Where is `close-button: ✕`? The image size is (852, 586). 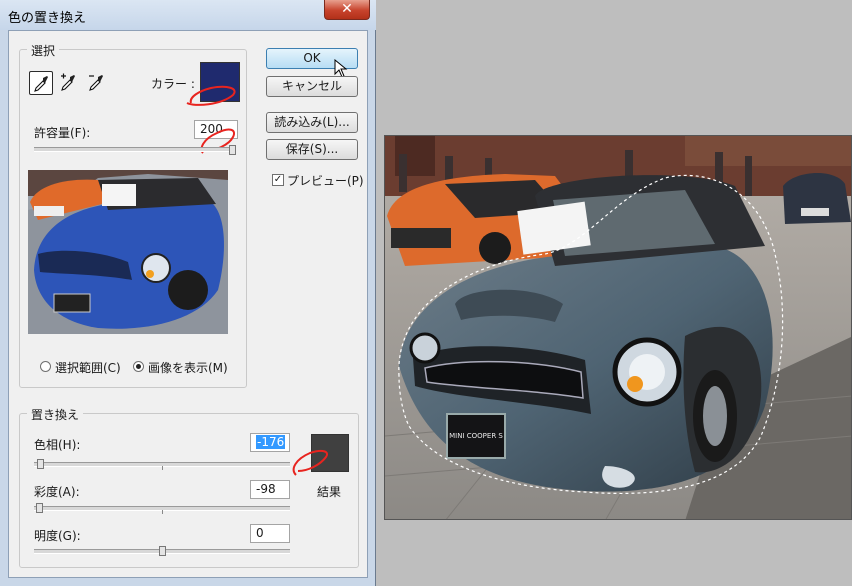
close-button: ✕ is located at coordinates (347, 10).